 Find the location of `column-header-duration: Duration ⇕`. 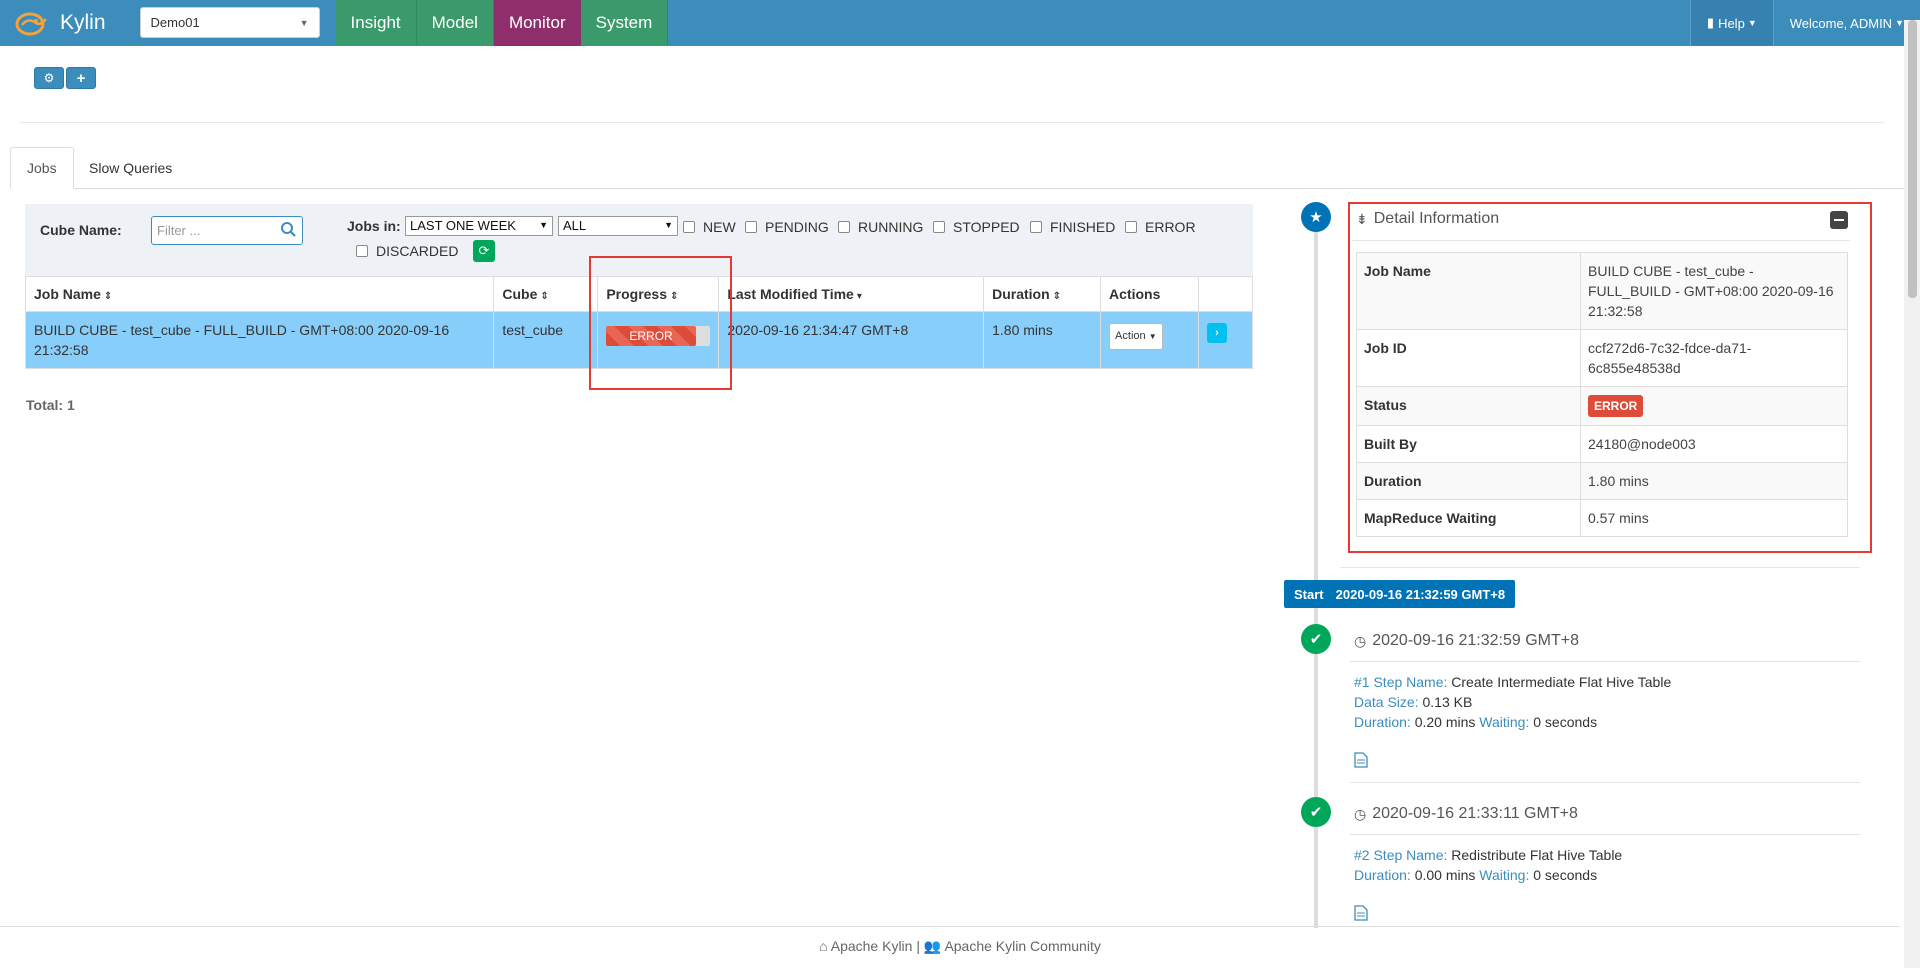

column-header-duration: Duration ⇕ is located at coordinates (1042, 294).